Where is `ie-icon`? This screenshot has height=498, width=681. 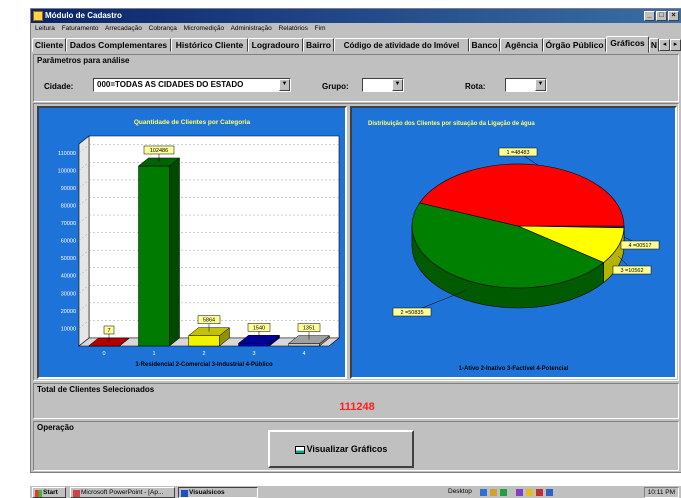
ie-icon is located at coordinates (483, 492).